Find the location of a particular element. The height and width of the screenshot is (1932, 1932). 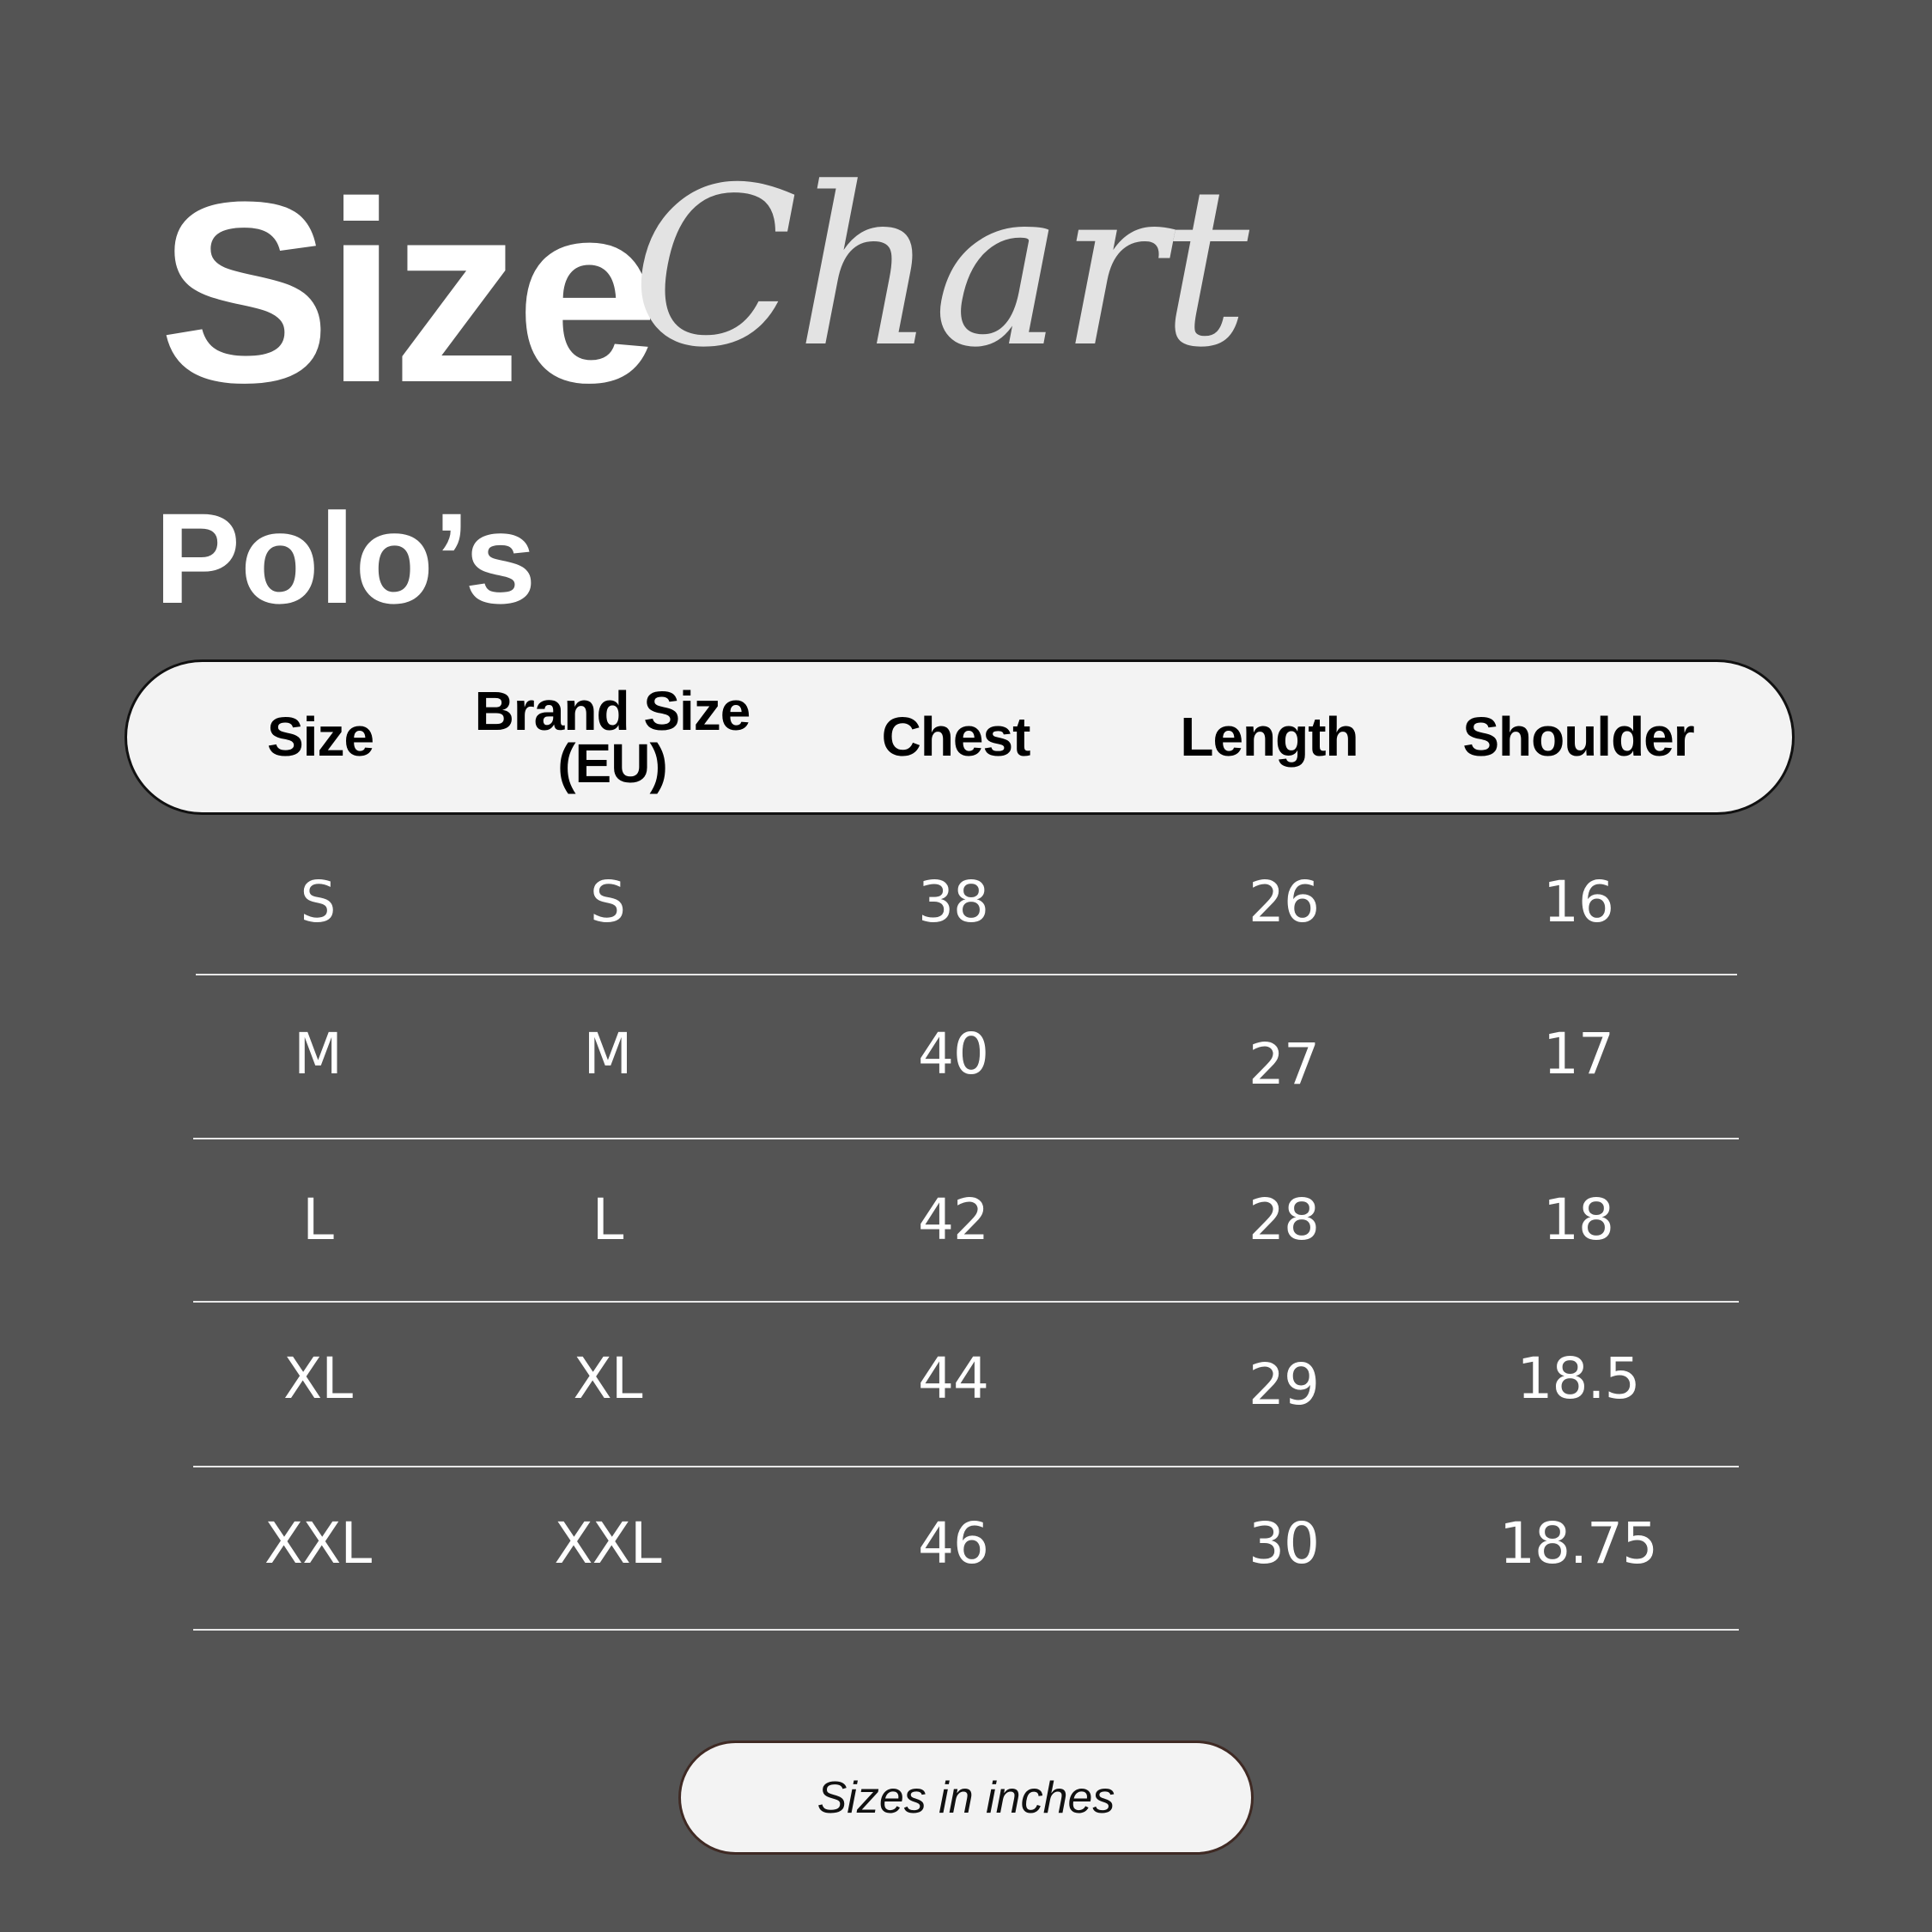

header-length: Length is located at coordinates (1269, 737).